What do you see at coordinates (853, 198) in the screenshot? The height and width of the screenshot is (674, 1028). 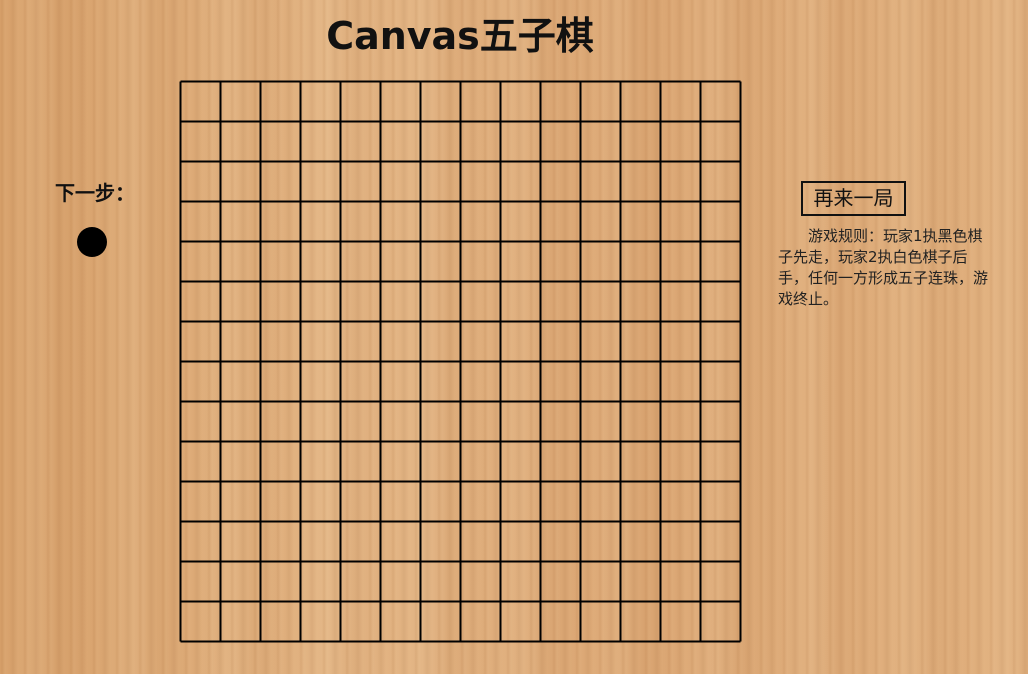 I see `restart-button: 再来一局` at bounding box center [853, 198].